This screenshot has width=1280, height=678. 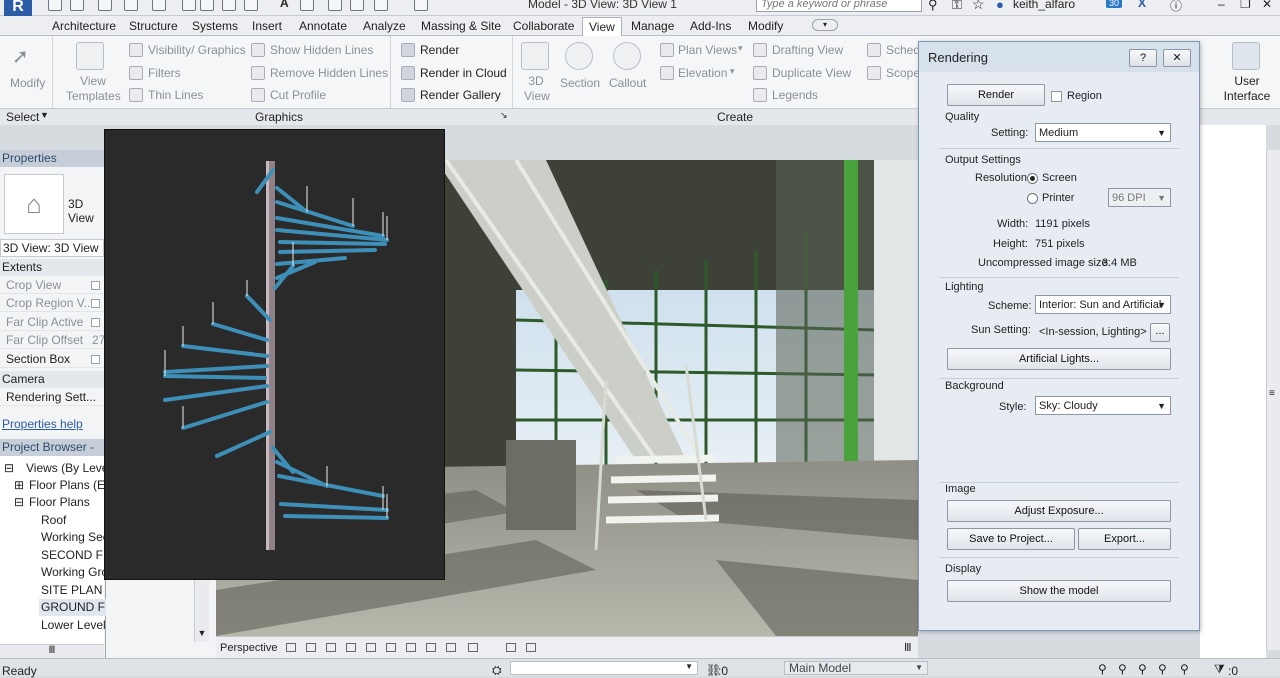 What do you see at coordinates (131, 5) in the screenshot?
I see `undo-icon` at bounding box center [131, 5].